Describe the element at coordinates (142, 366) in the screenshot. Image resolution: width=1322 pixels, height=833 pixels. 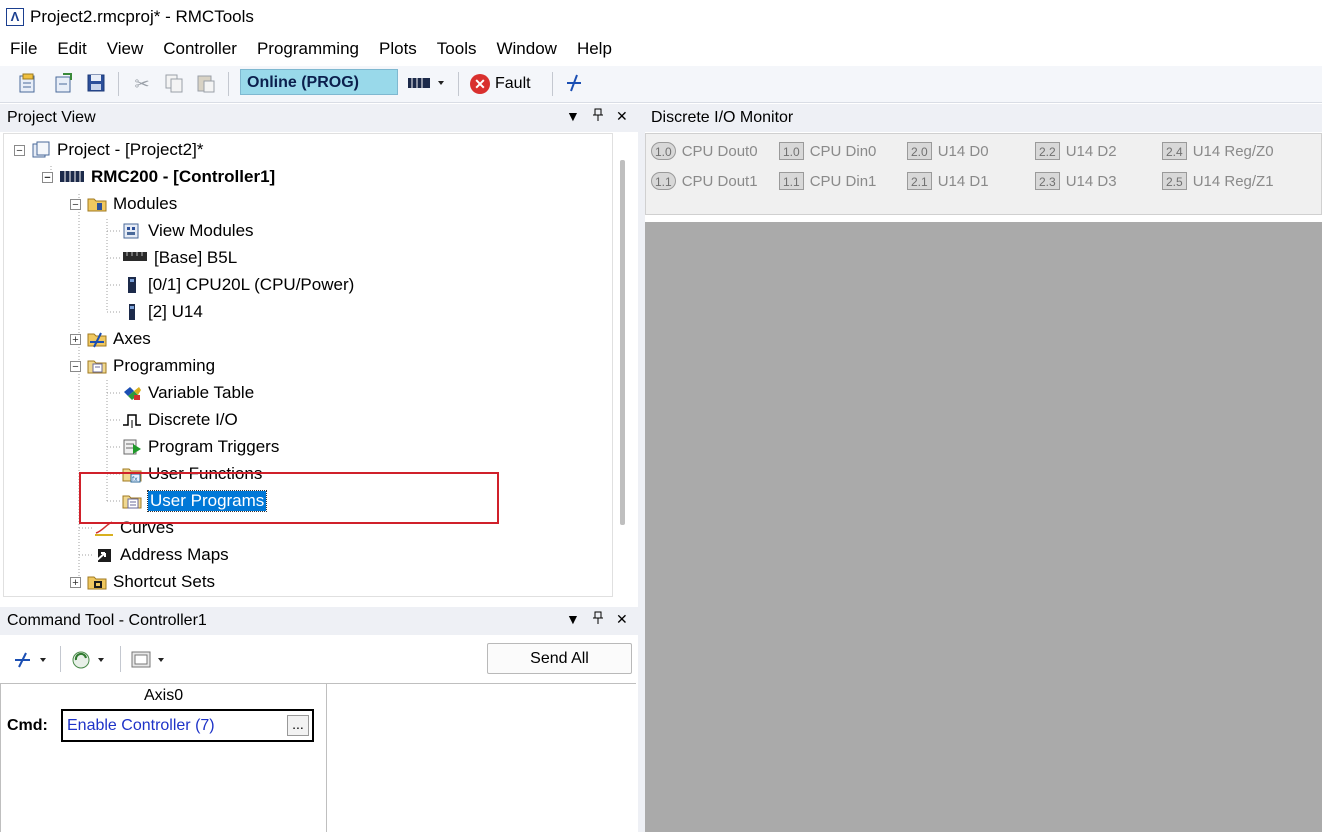
I see `tree-node-programming: − Programming` at that location.